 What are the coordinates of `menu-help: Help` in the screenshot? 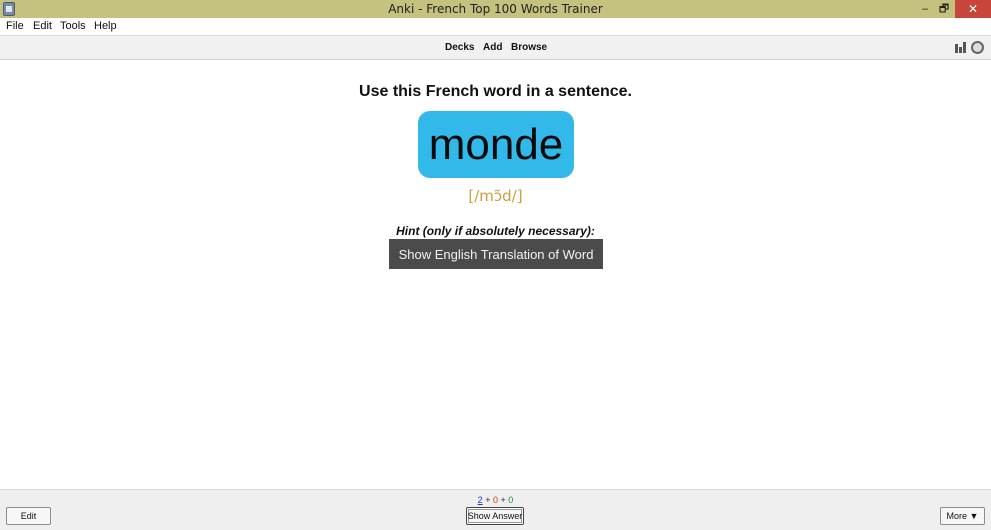 It's located at (105, 26).